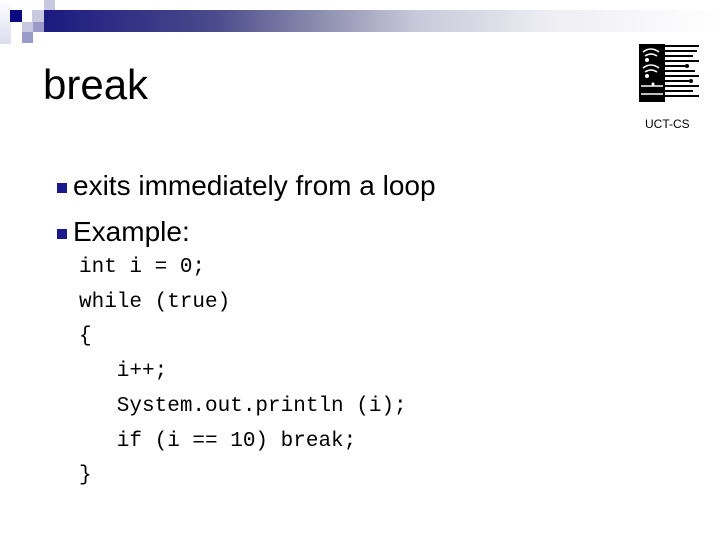  Describe the element at coordinates (254, 185) in the screenshot. I see `bullet-text: exits immediately from a loop` at that location.